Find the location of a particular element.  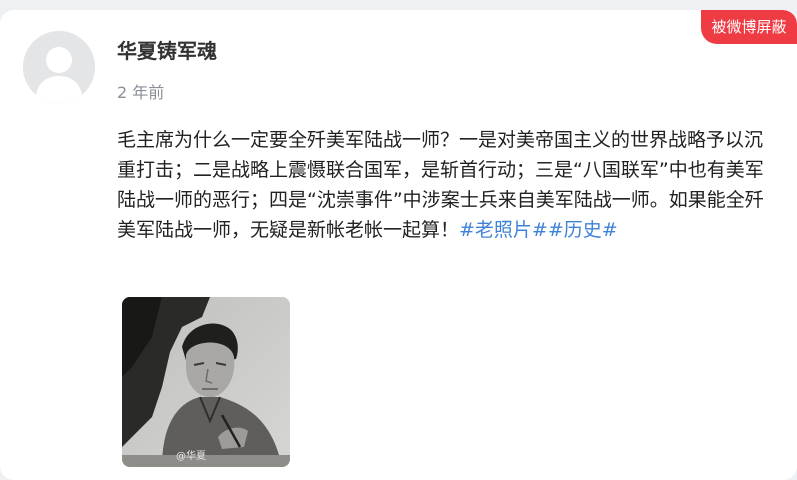

hashtag-old-photos: #老照片# is located at coordinates (503, 230).